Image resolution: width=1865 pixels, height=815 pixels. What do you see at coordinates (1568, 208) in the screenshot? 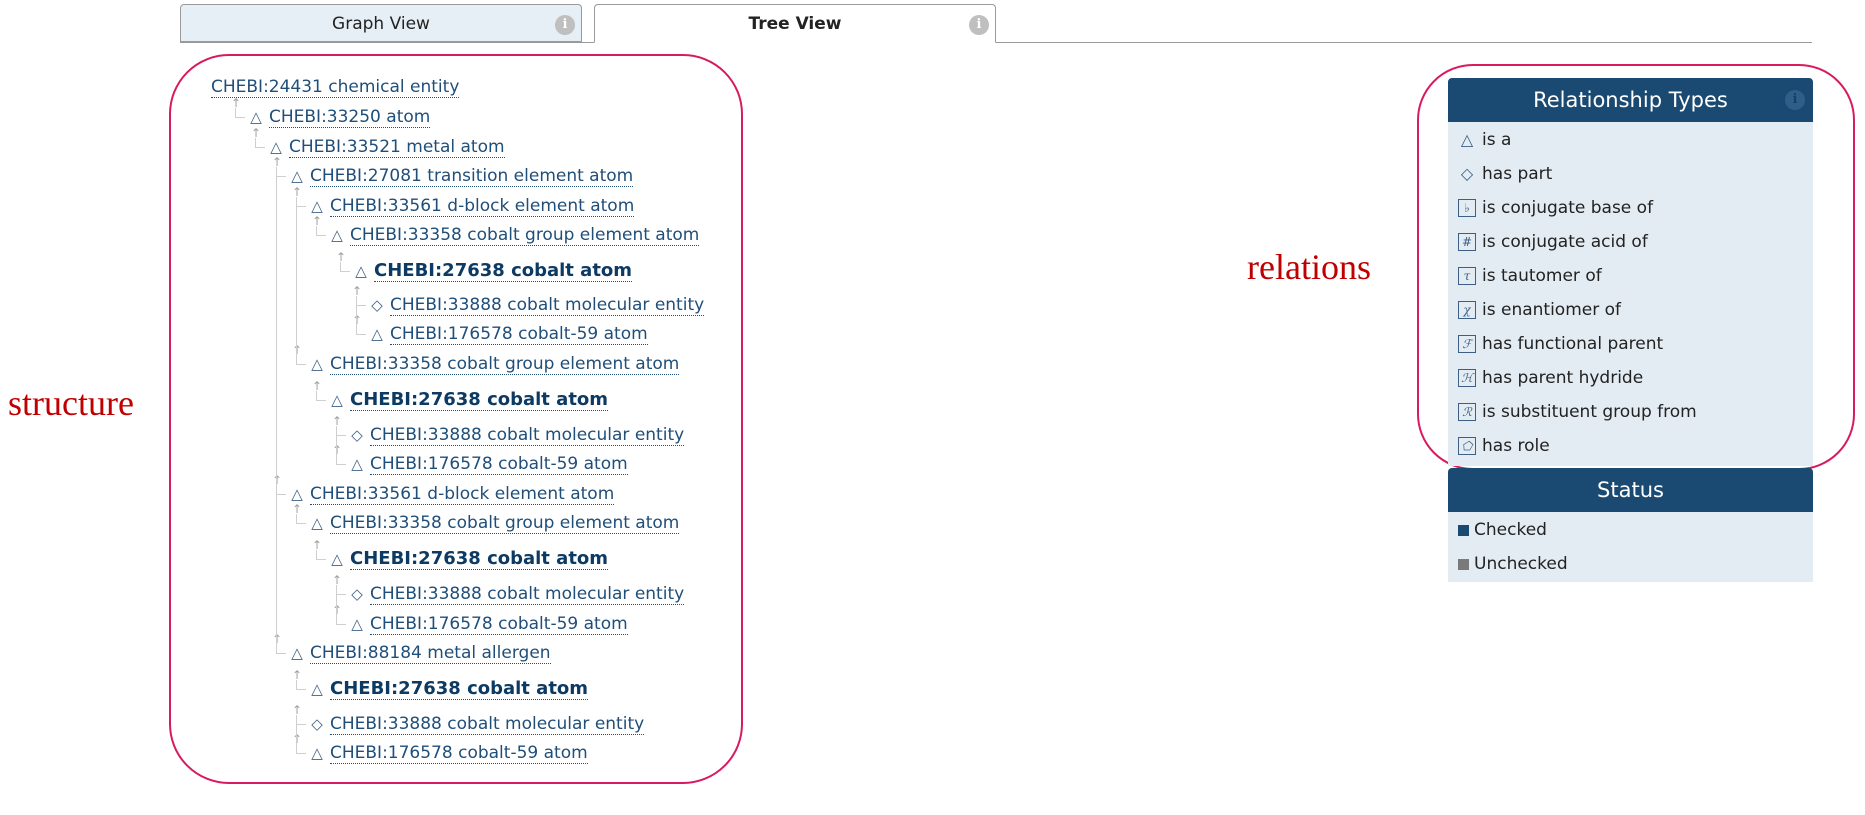
I see `relationship-type-label: is conjugate base of` at bounding box center [1568, 208].